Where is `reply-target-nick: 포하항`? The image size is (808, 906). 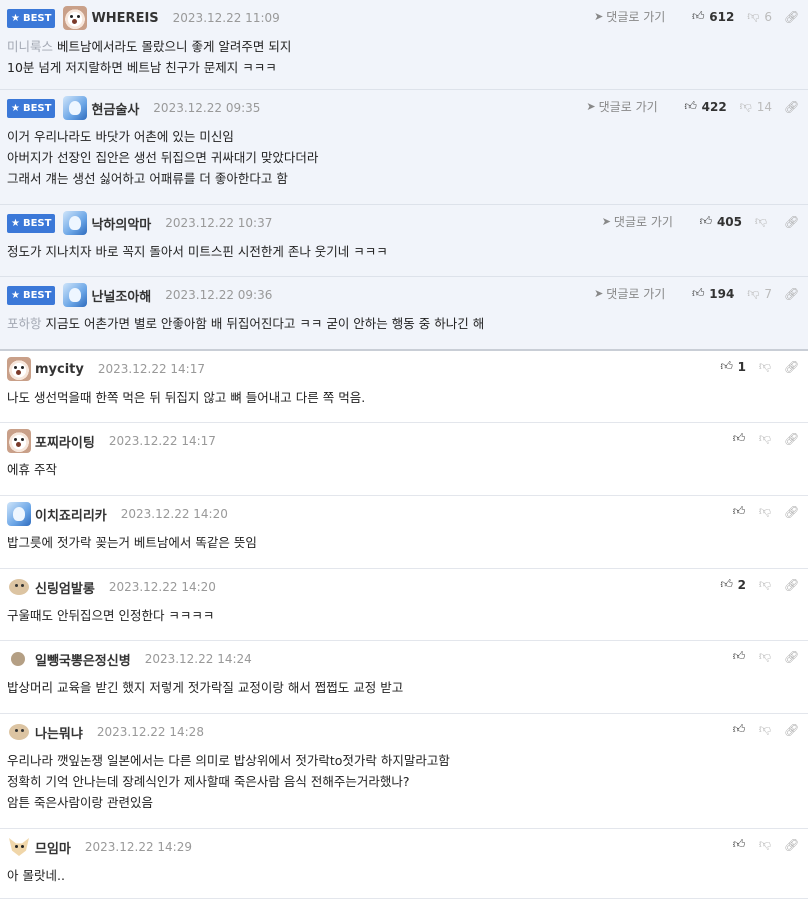
reply-target-nick: 포하항 is located at coordinates (24, 323).